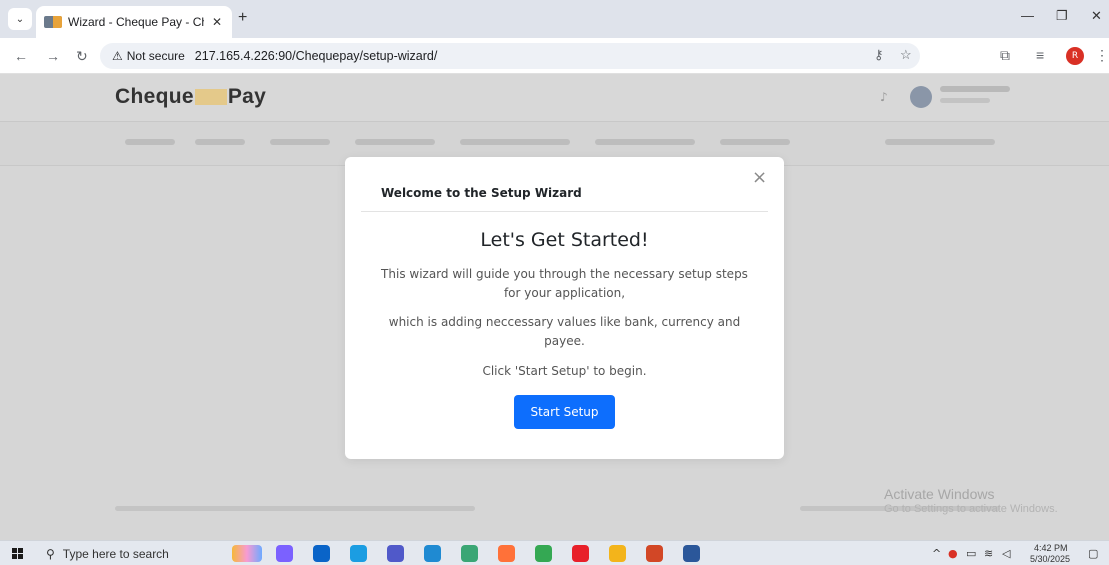 The width and height of the screenshot is (1109, 565). What do you see at coordinates (654, 553) in the screenshot?
I see `powerpoint-app-icon` at bounding box center [654, 553].